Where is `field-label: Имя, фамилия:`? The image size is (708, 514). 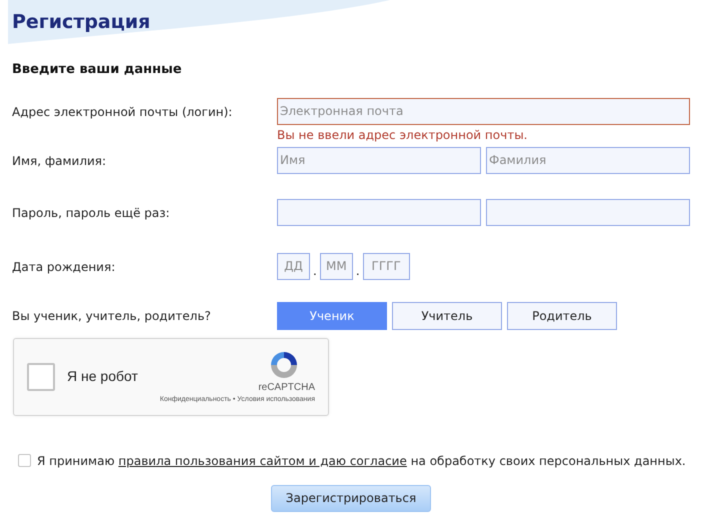 field-label: Имя, фамилия: is located at coordinates (60, 161).